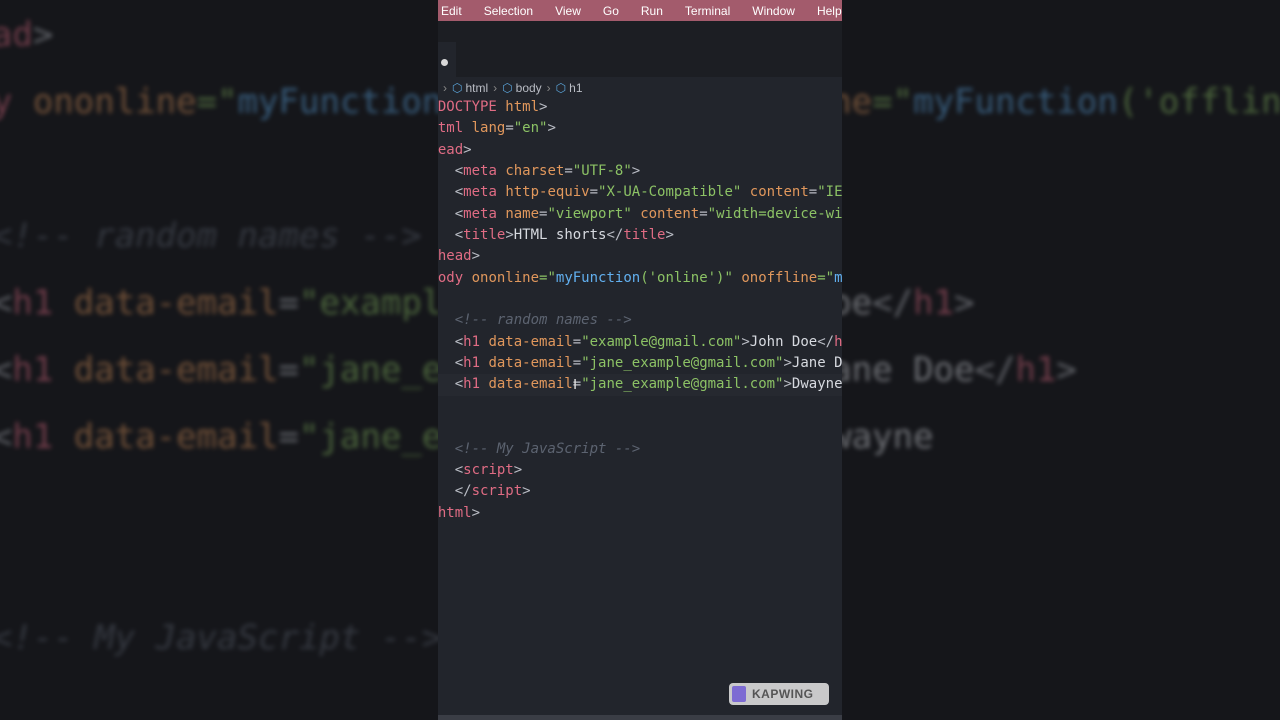 This screenshot has width=1280, height=720. What do you see at coordinates (529, 88) in the screenshot?
I see `breadcrumb-item-body: body` at bounding box center [529, 88].